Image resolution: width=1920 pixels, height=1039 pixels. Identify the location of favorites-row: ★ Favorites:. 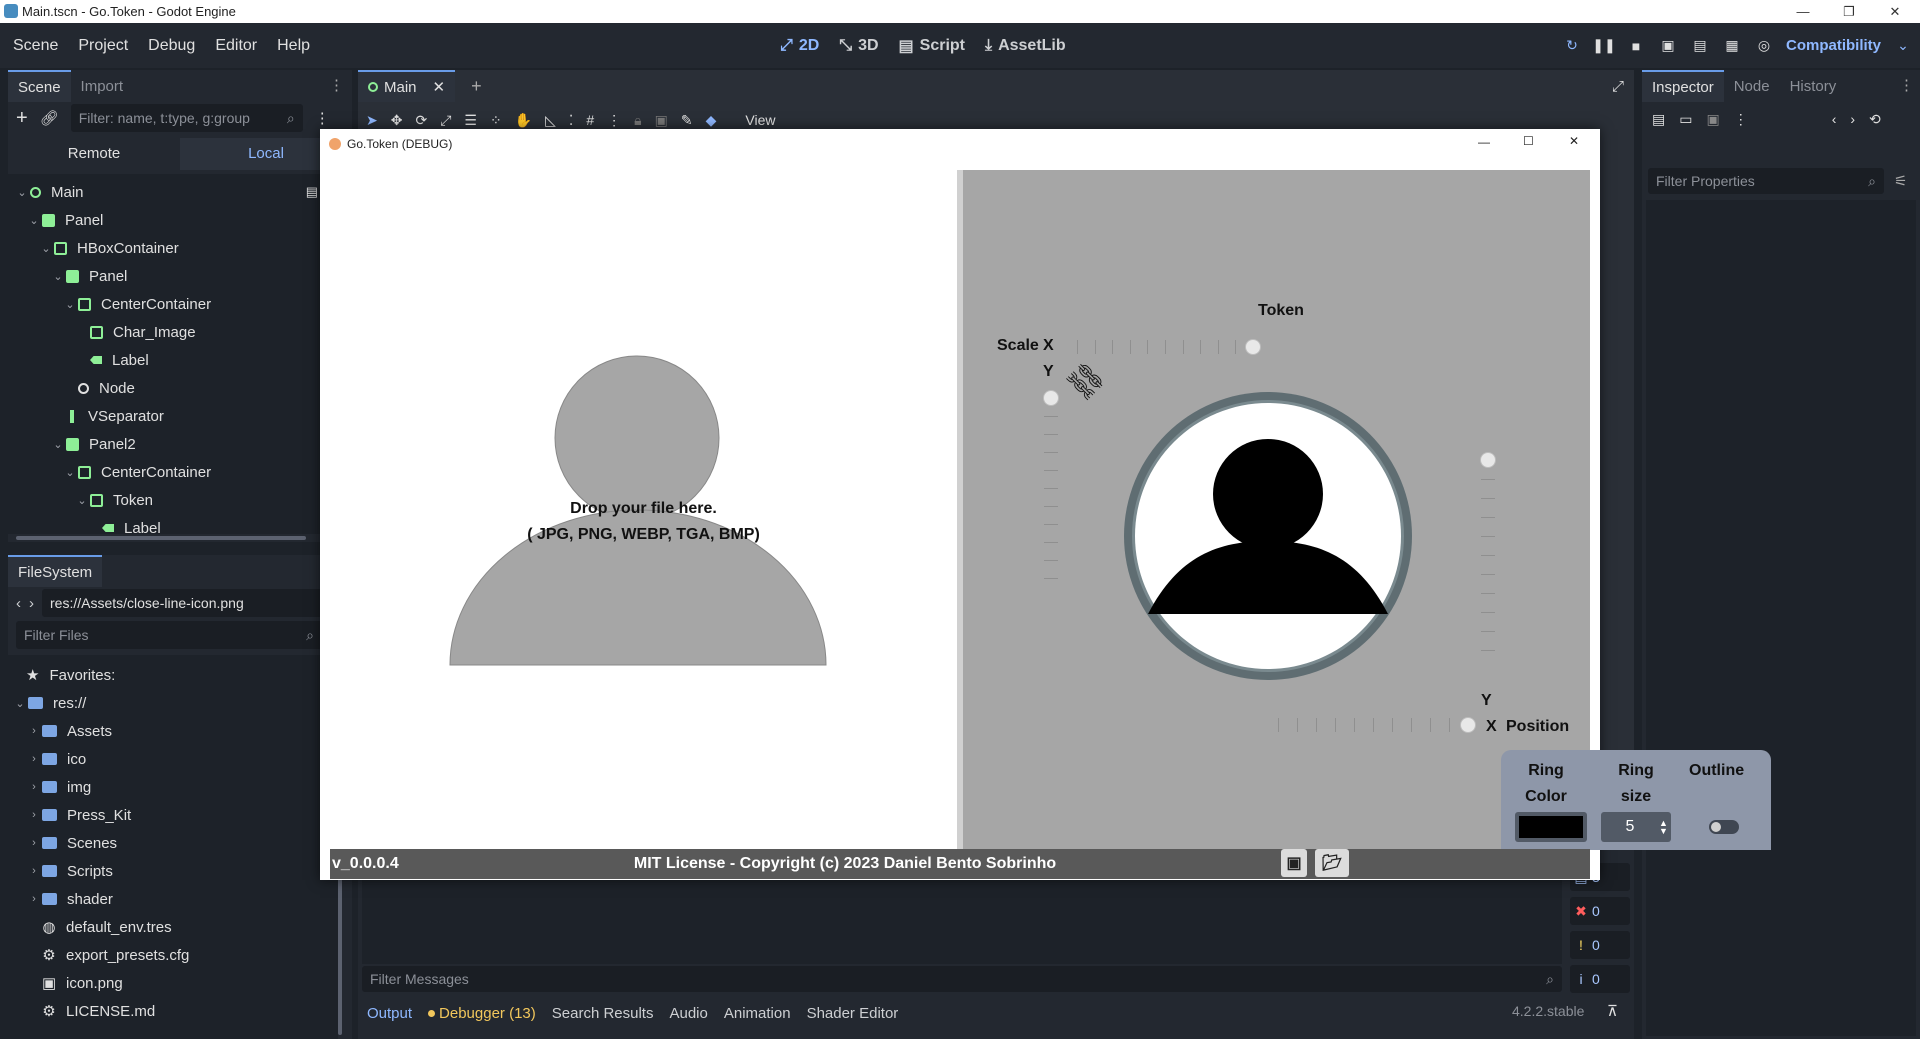
(70, 675).